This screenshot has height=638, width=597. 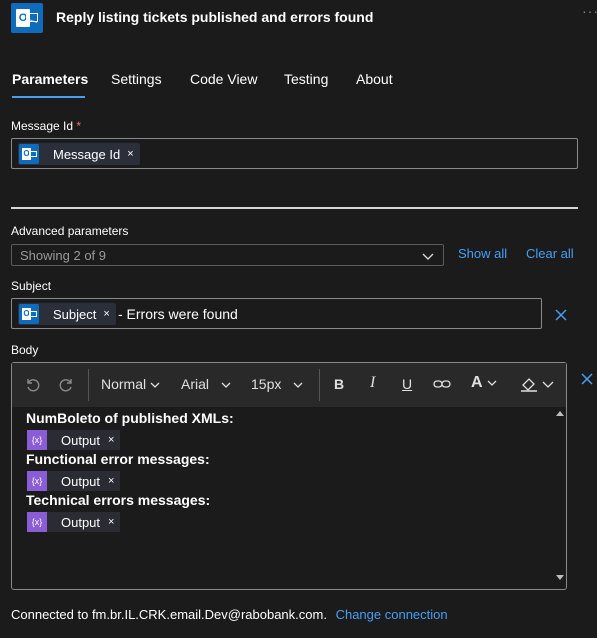 What do you see at coordinates (195, 384) in the screenshot?
I see `font-family-value: Arial` at bounding box center [195, 384].